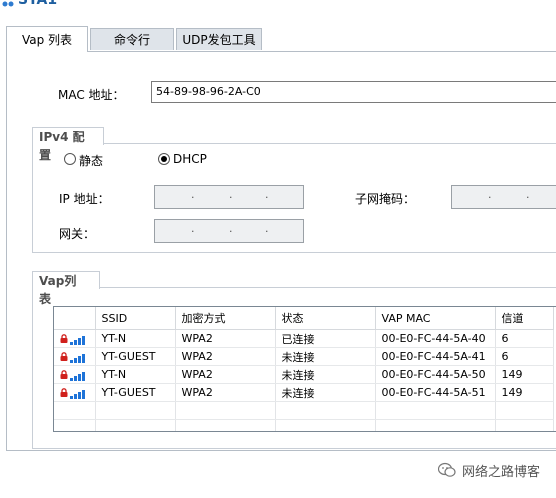 The height and width of the screenshot is (498, 556). Describe the element at coordinates (91, 95) in the screenshot. I see `mac-label: MAC 地址：` at that location.